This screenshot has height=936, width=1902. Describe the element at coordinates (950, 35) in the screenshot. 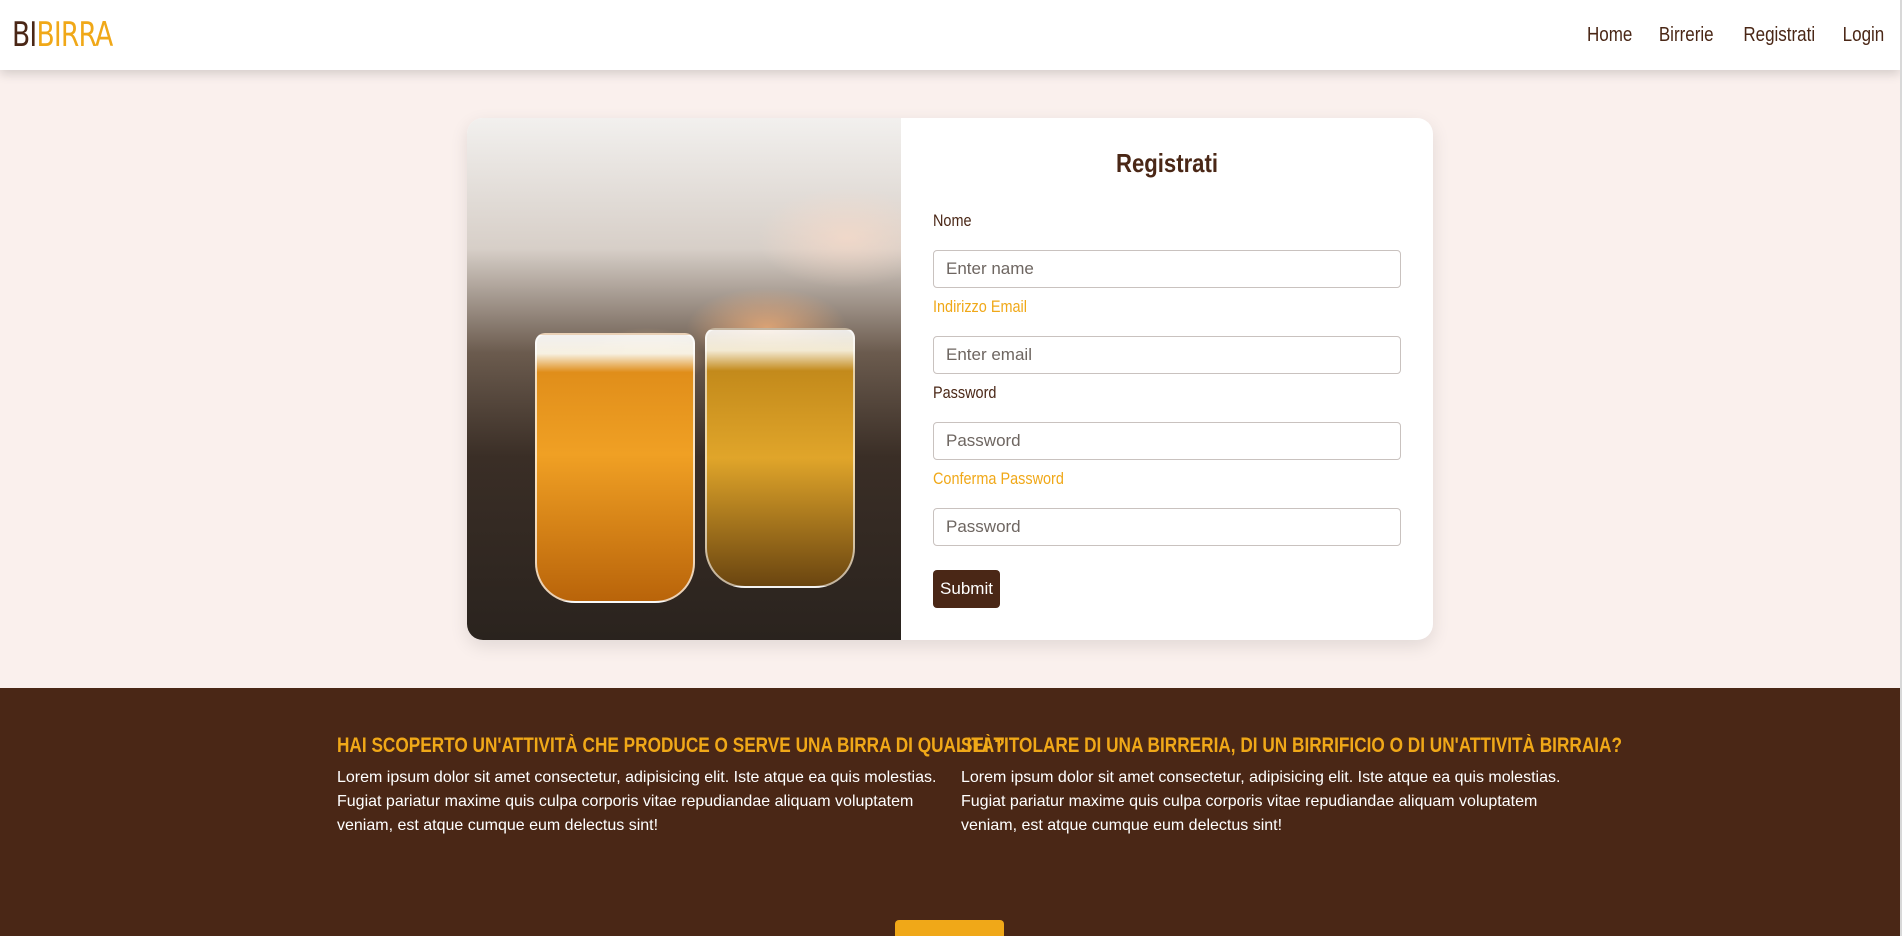

I see `navbar: BIBIRRA Home Birrerie Registrati Login` at that location.